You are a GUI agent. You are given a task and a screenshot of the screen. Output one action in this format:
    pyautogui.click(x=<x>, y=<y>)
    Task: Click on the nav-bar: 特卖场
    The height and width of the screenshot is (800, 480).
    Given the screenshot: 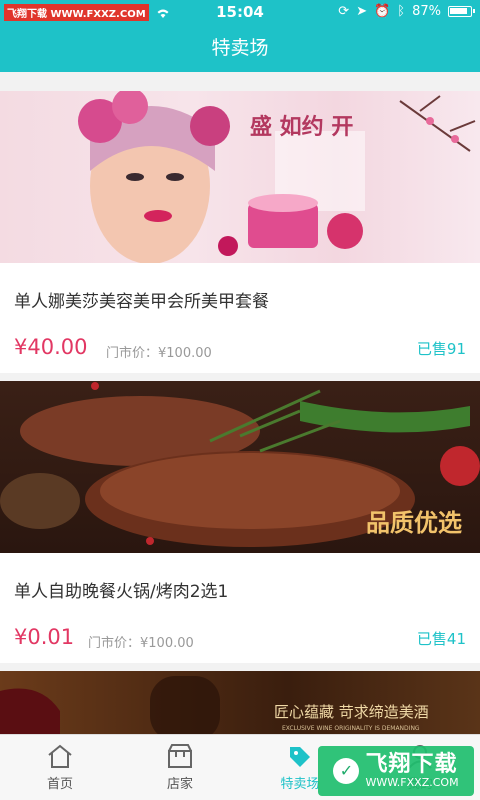 What is the action you would take?
    pyautogui.click(x=240, y=48)
    